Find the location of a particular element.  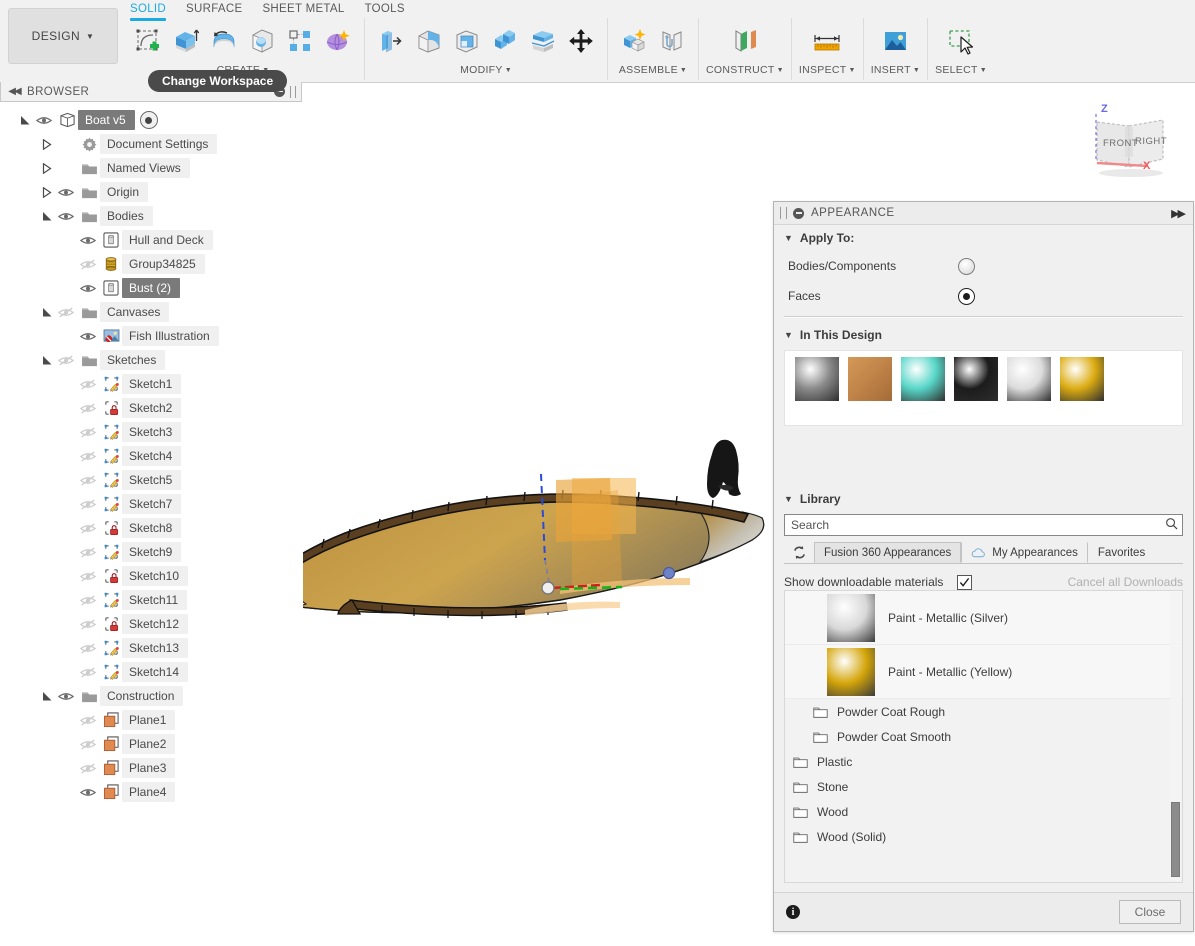

paint-black-swatch is located at coordinates (976, 379).